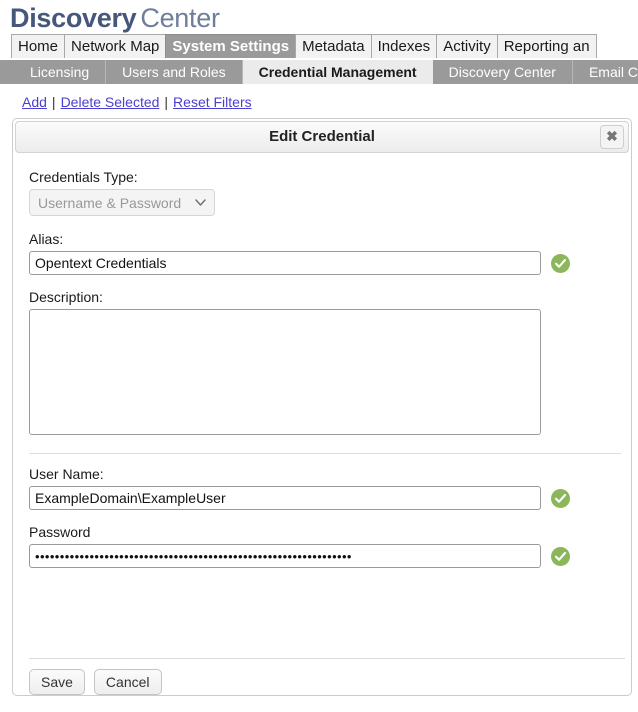 The image size is (638, 712). What do you see at coordinates (503, 72) in the screenshot?
I see `subtab-discovery-center: Discovery Center` at bounding box center [503, 72].